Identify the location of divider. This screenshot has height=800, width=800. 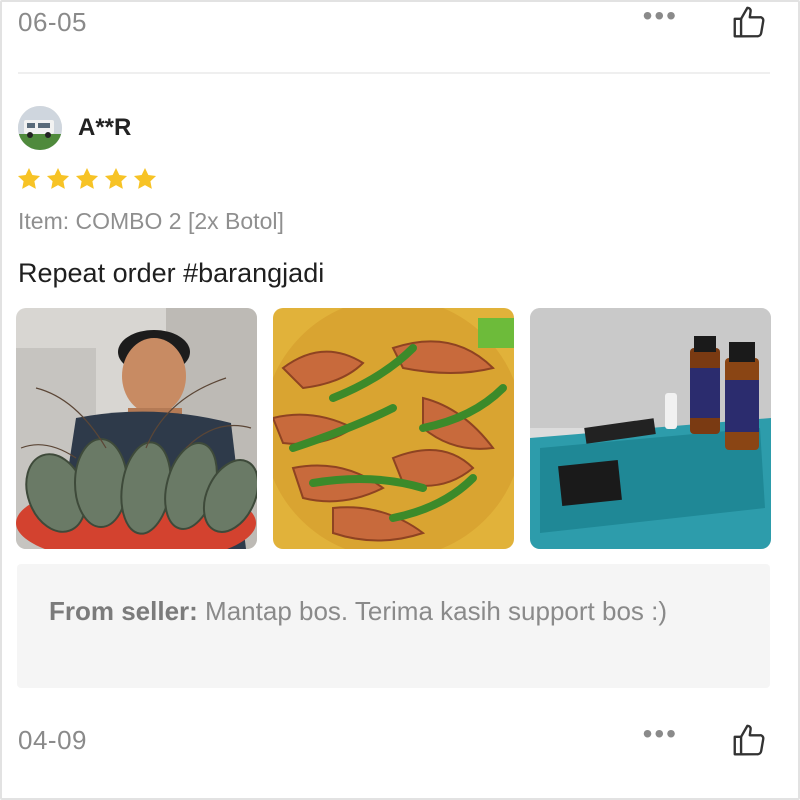
(394, 73).